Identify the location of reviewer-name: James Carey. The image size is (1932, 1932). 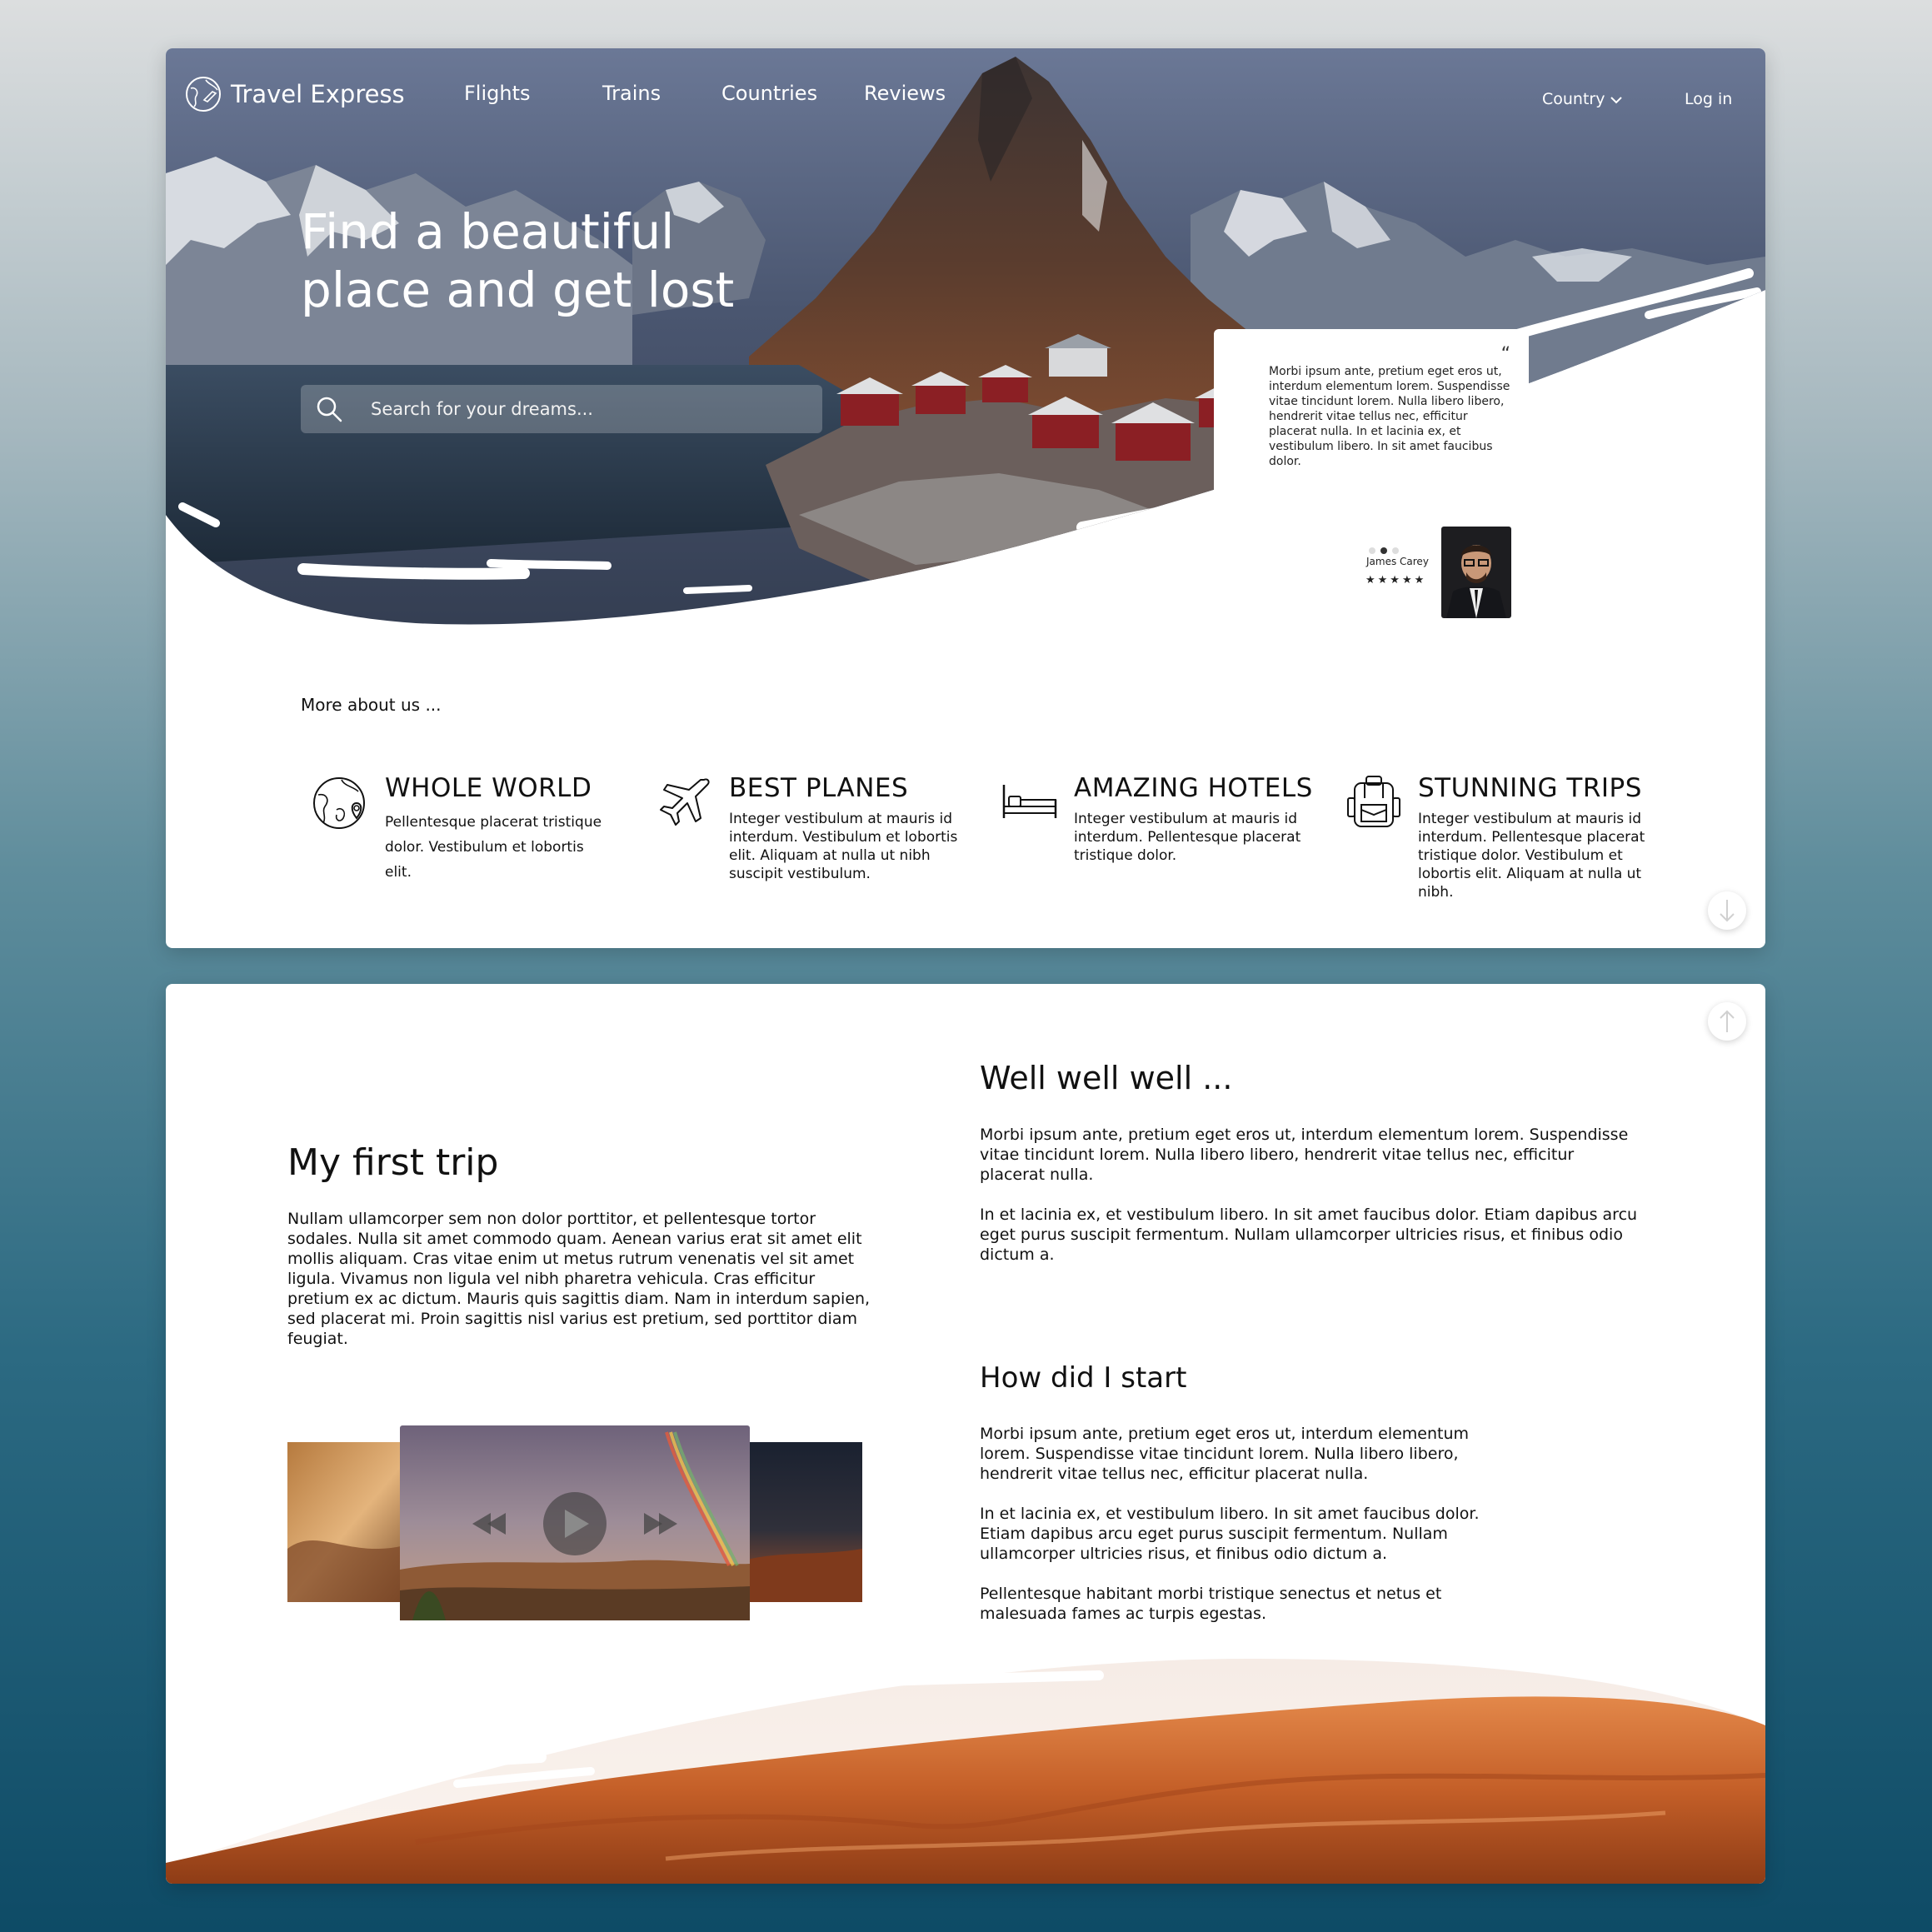
(1397, 561).